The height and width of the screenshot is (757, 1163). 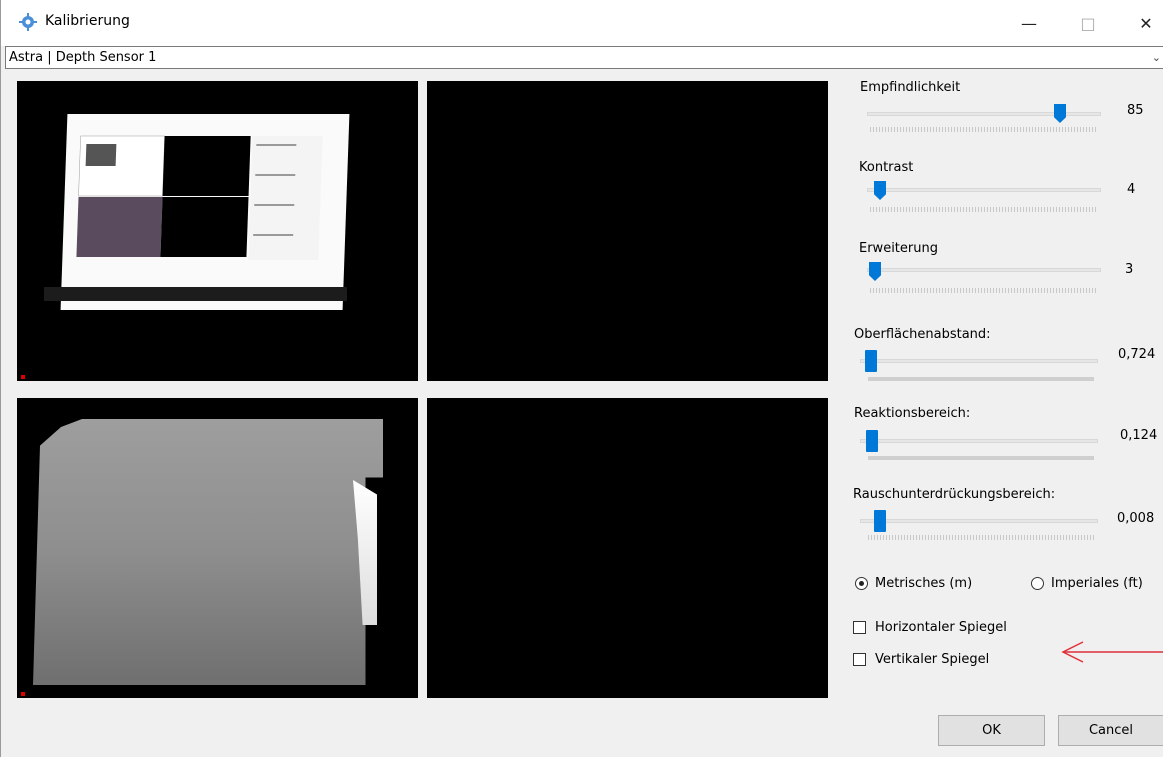 I want to click on slider-value-reaction-range: 0,124, so click(x=1139, y=435).